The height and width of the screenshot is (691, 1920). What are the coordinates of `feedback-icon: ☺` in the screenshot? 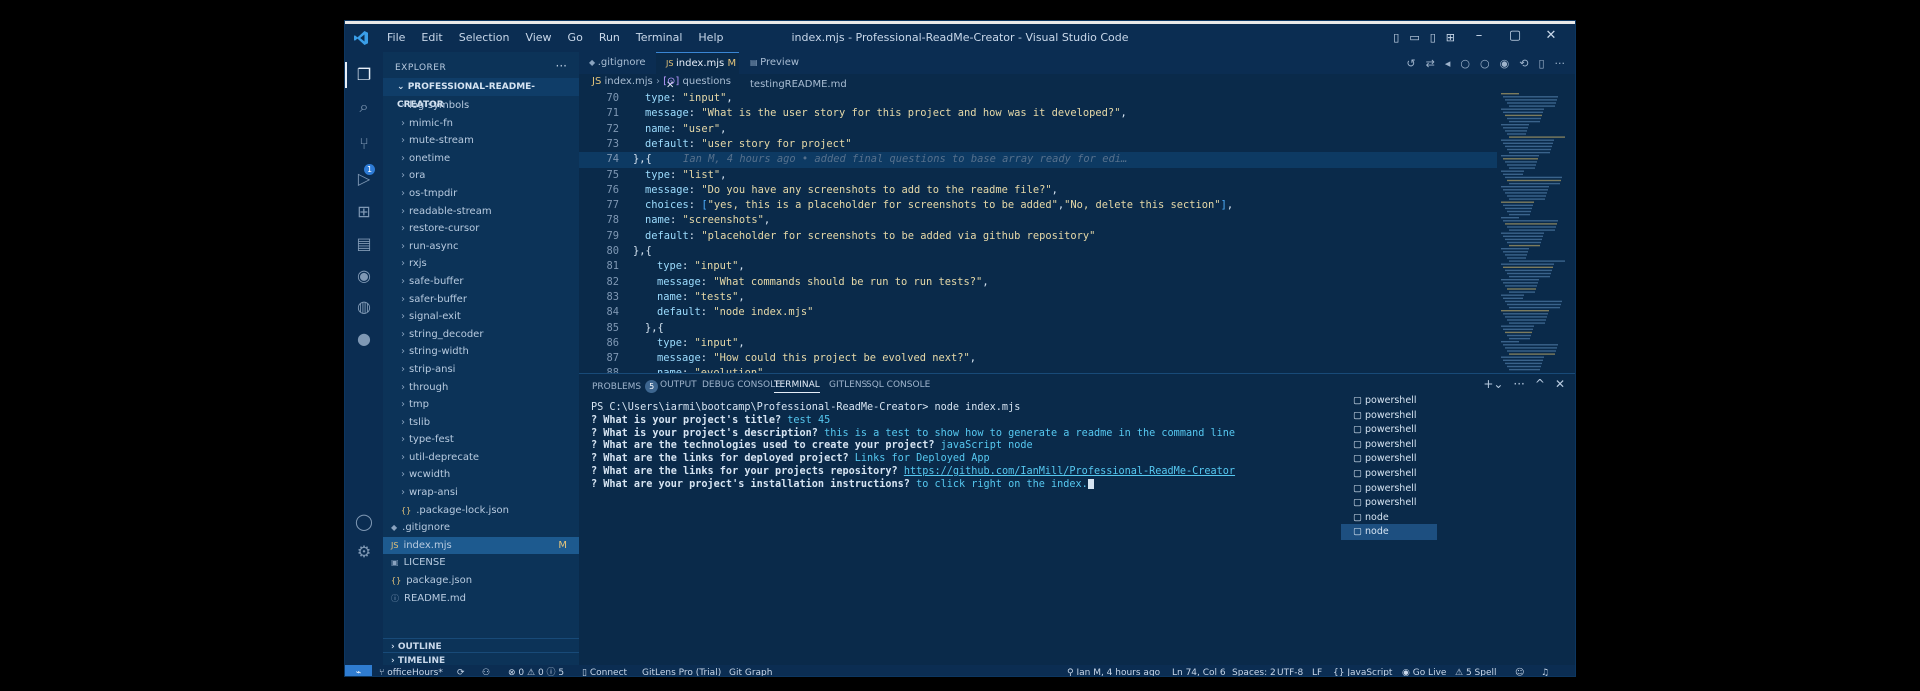 It's located at (1519, 670).